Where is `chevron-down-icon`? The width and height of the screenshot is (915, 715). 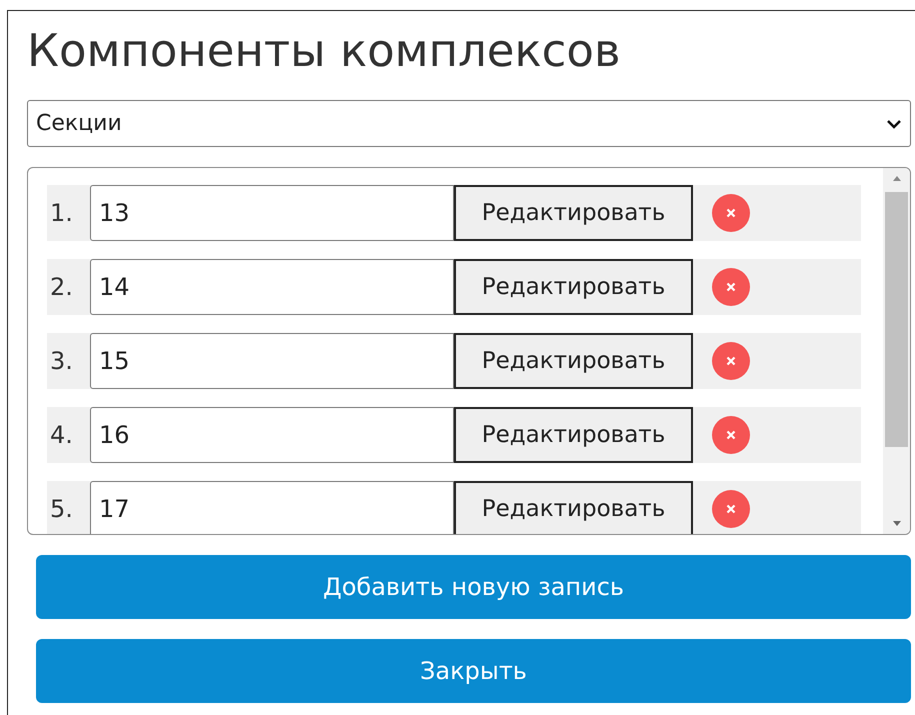 chevron-down-icon is located at coordinates (894, 124).